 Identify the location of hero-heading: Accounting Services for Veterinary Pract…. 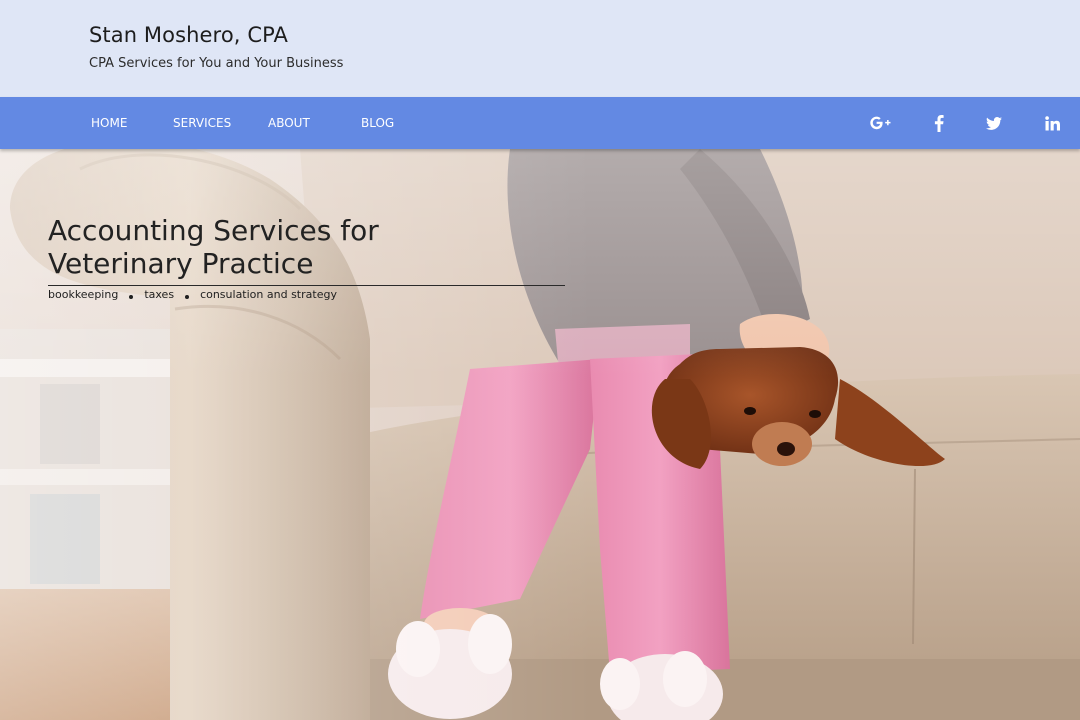
(213, 247).